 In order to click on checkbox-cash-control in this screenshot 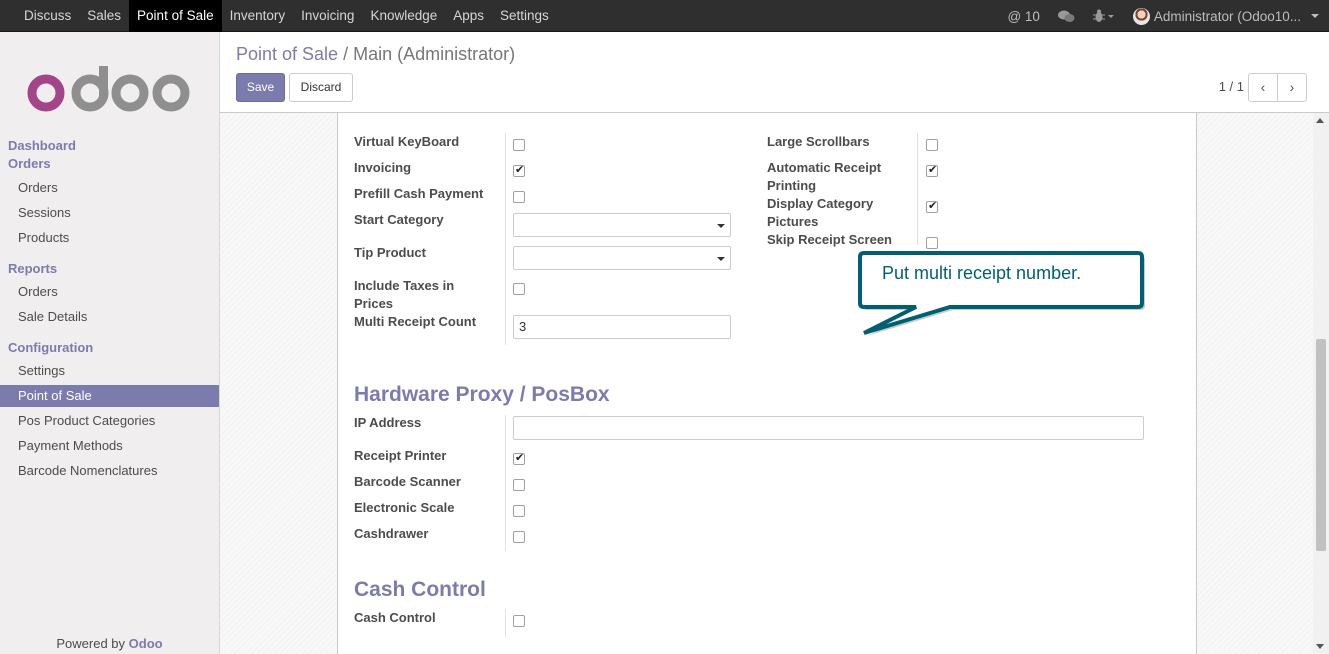, I will do `click(519, 621)`.